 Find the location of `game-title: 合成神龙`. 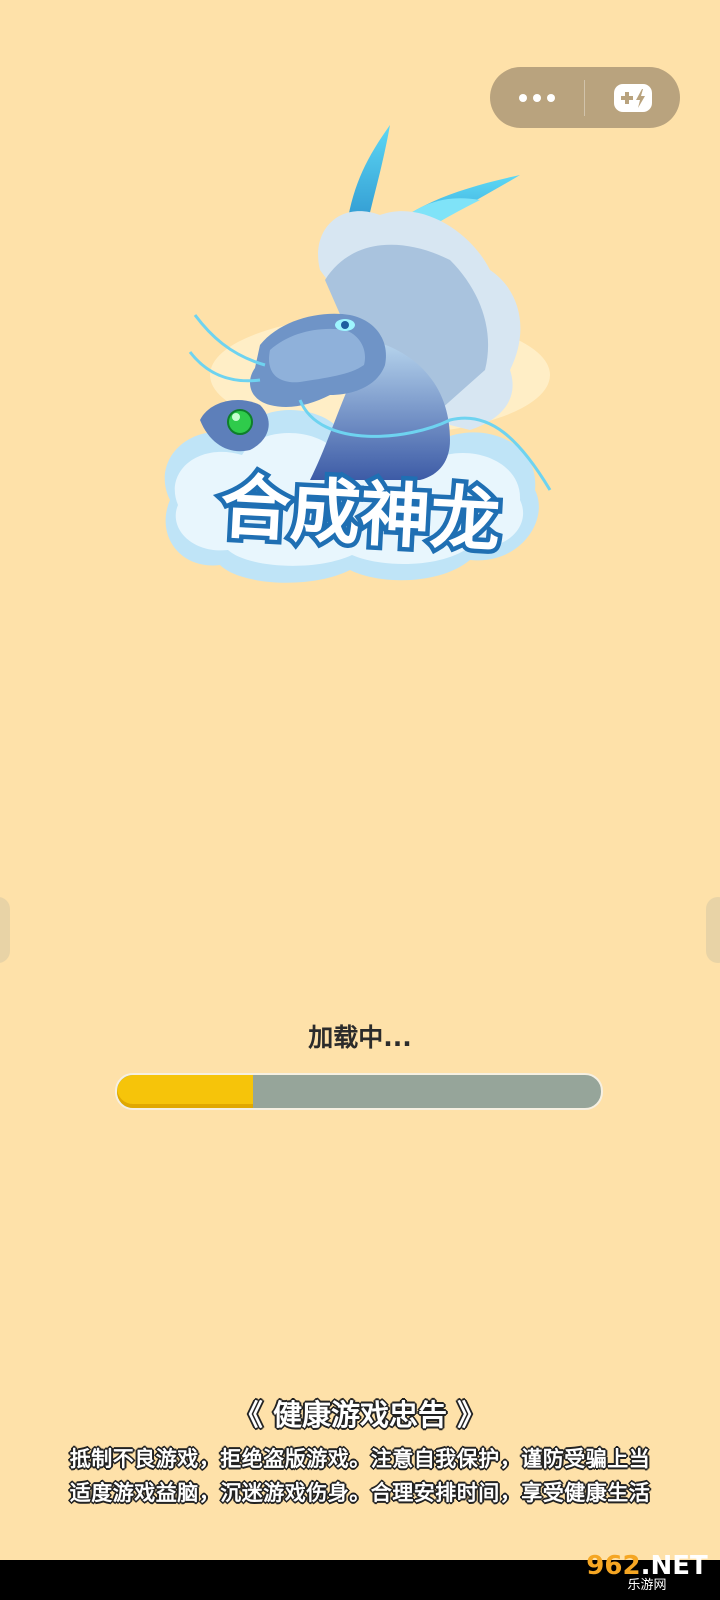

game-title: 合成神龙 is located at coordinates (360, 514).